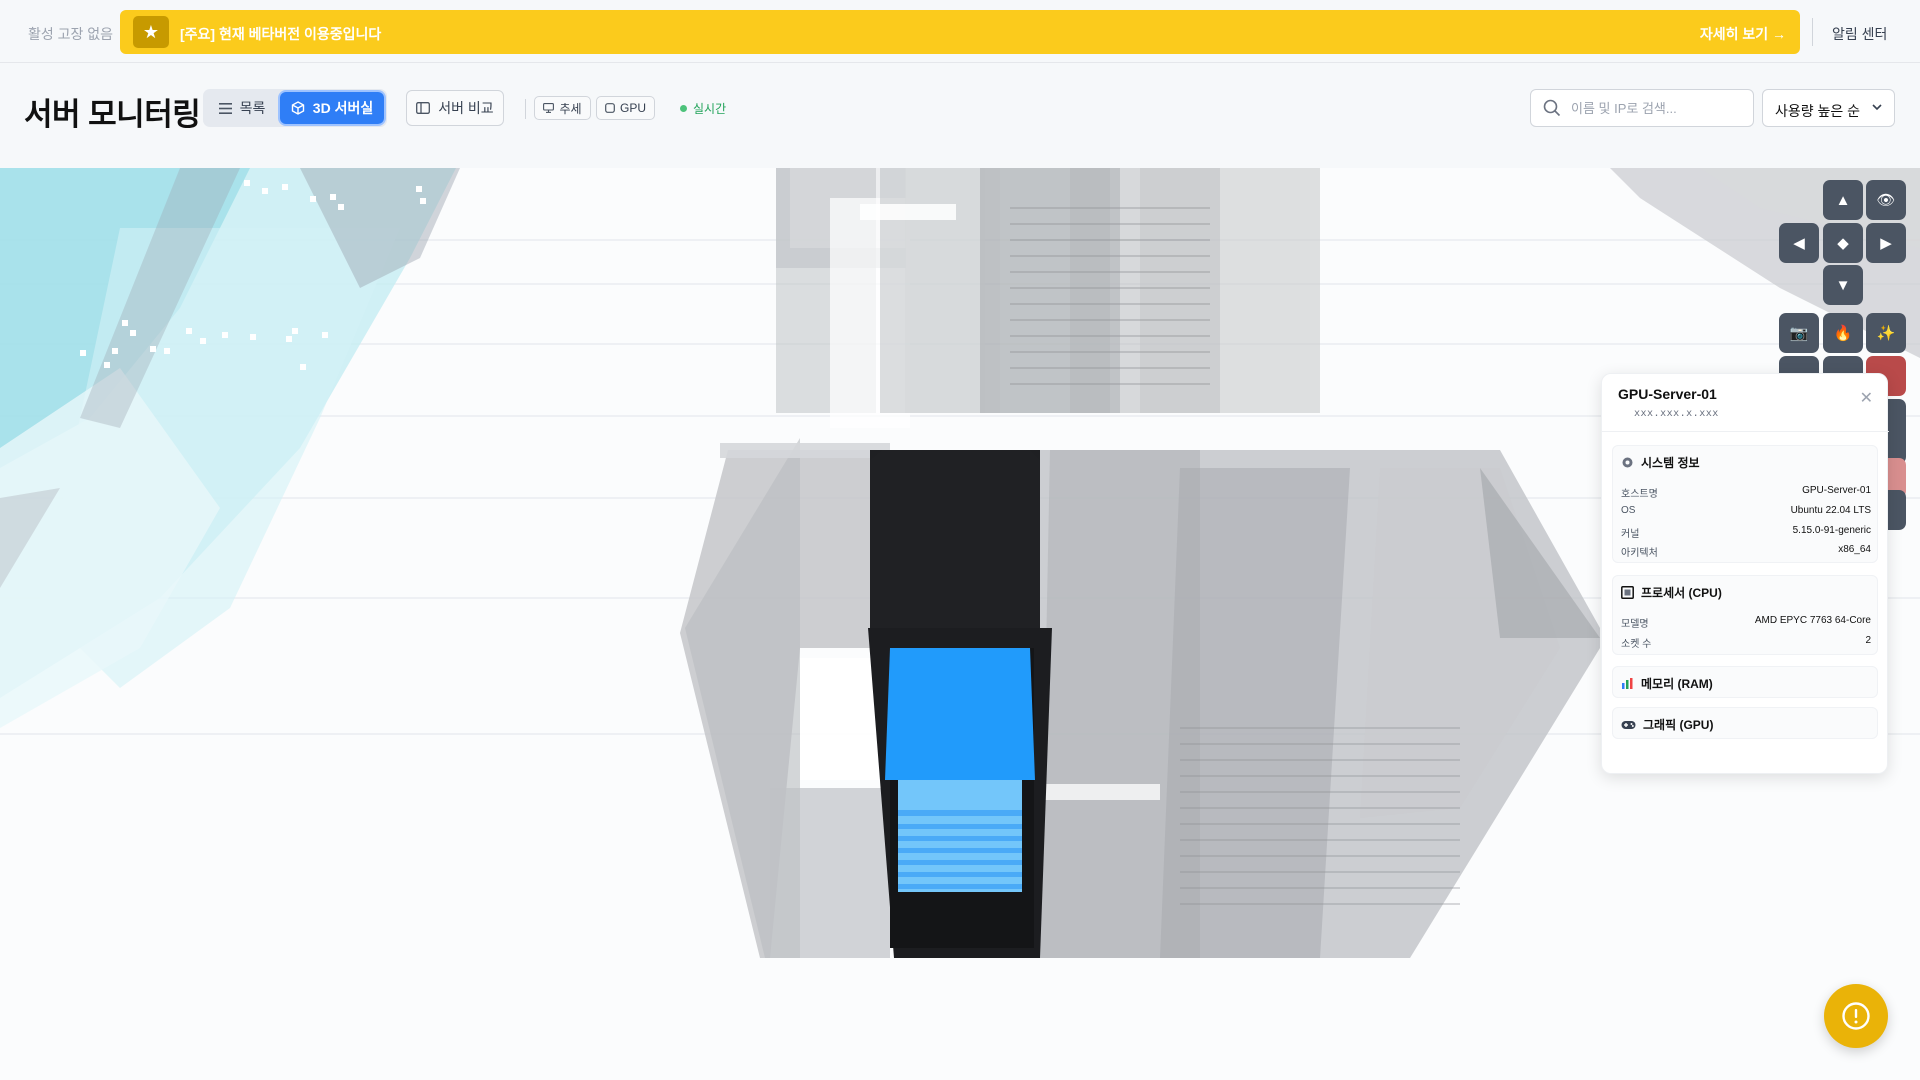 Image resolution: width=1920 pixels, height=1080 pixels. What do you see at coordinates (252, 108) in the screenshot?
I see `view-list-label: 목록` at bounding box center [252, 108].